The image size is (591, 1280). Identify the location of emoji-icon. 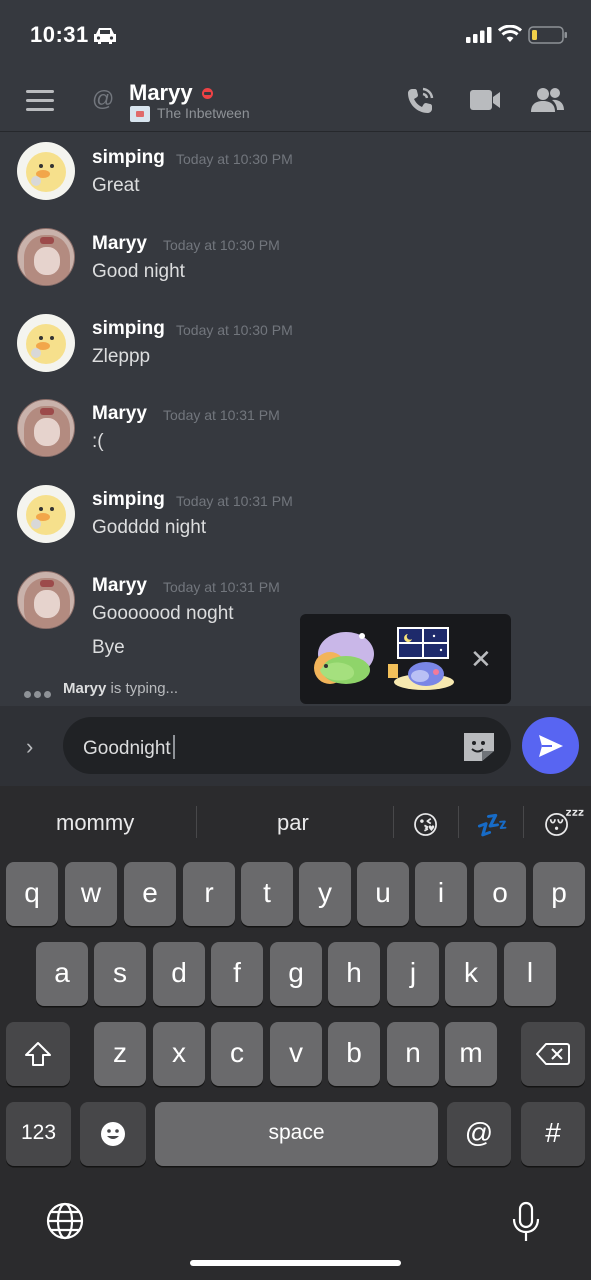
(113, 1134).